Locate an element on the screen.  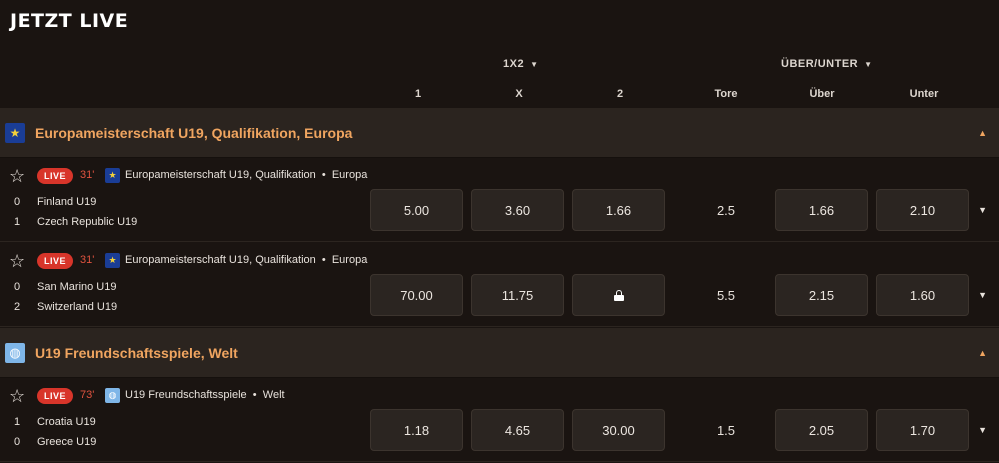
odd-button-1: 1.18 is located at coordinates (416, 430).